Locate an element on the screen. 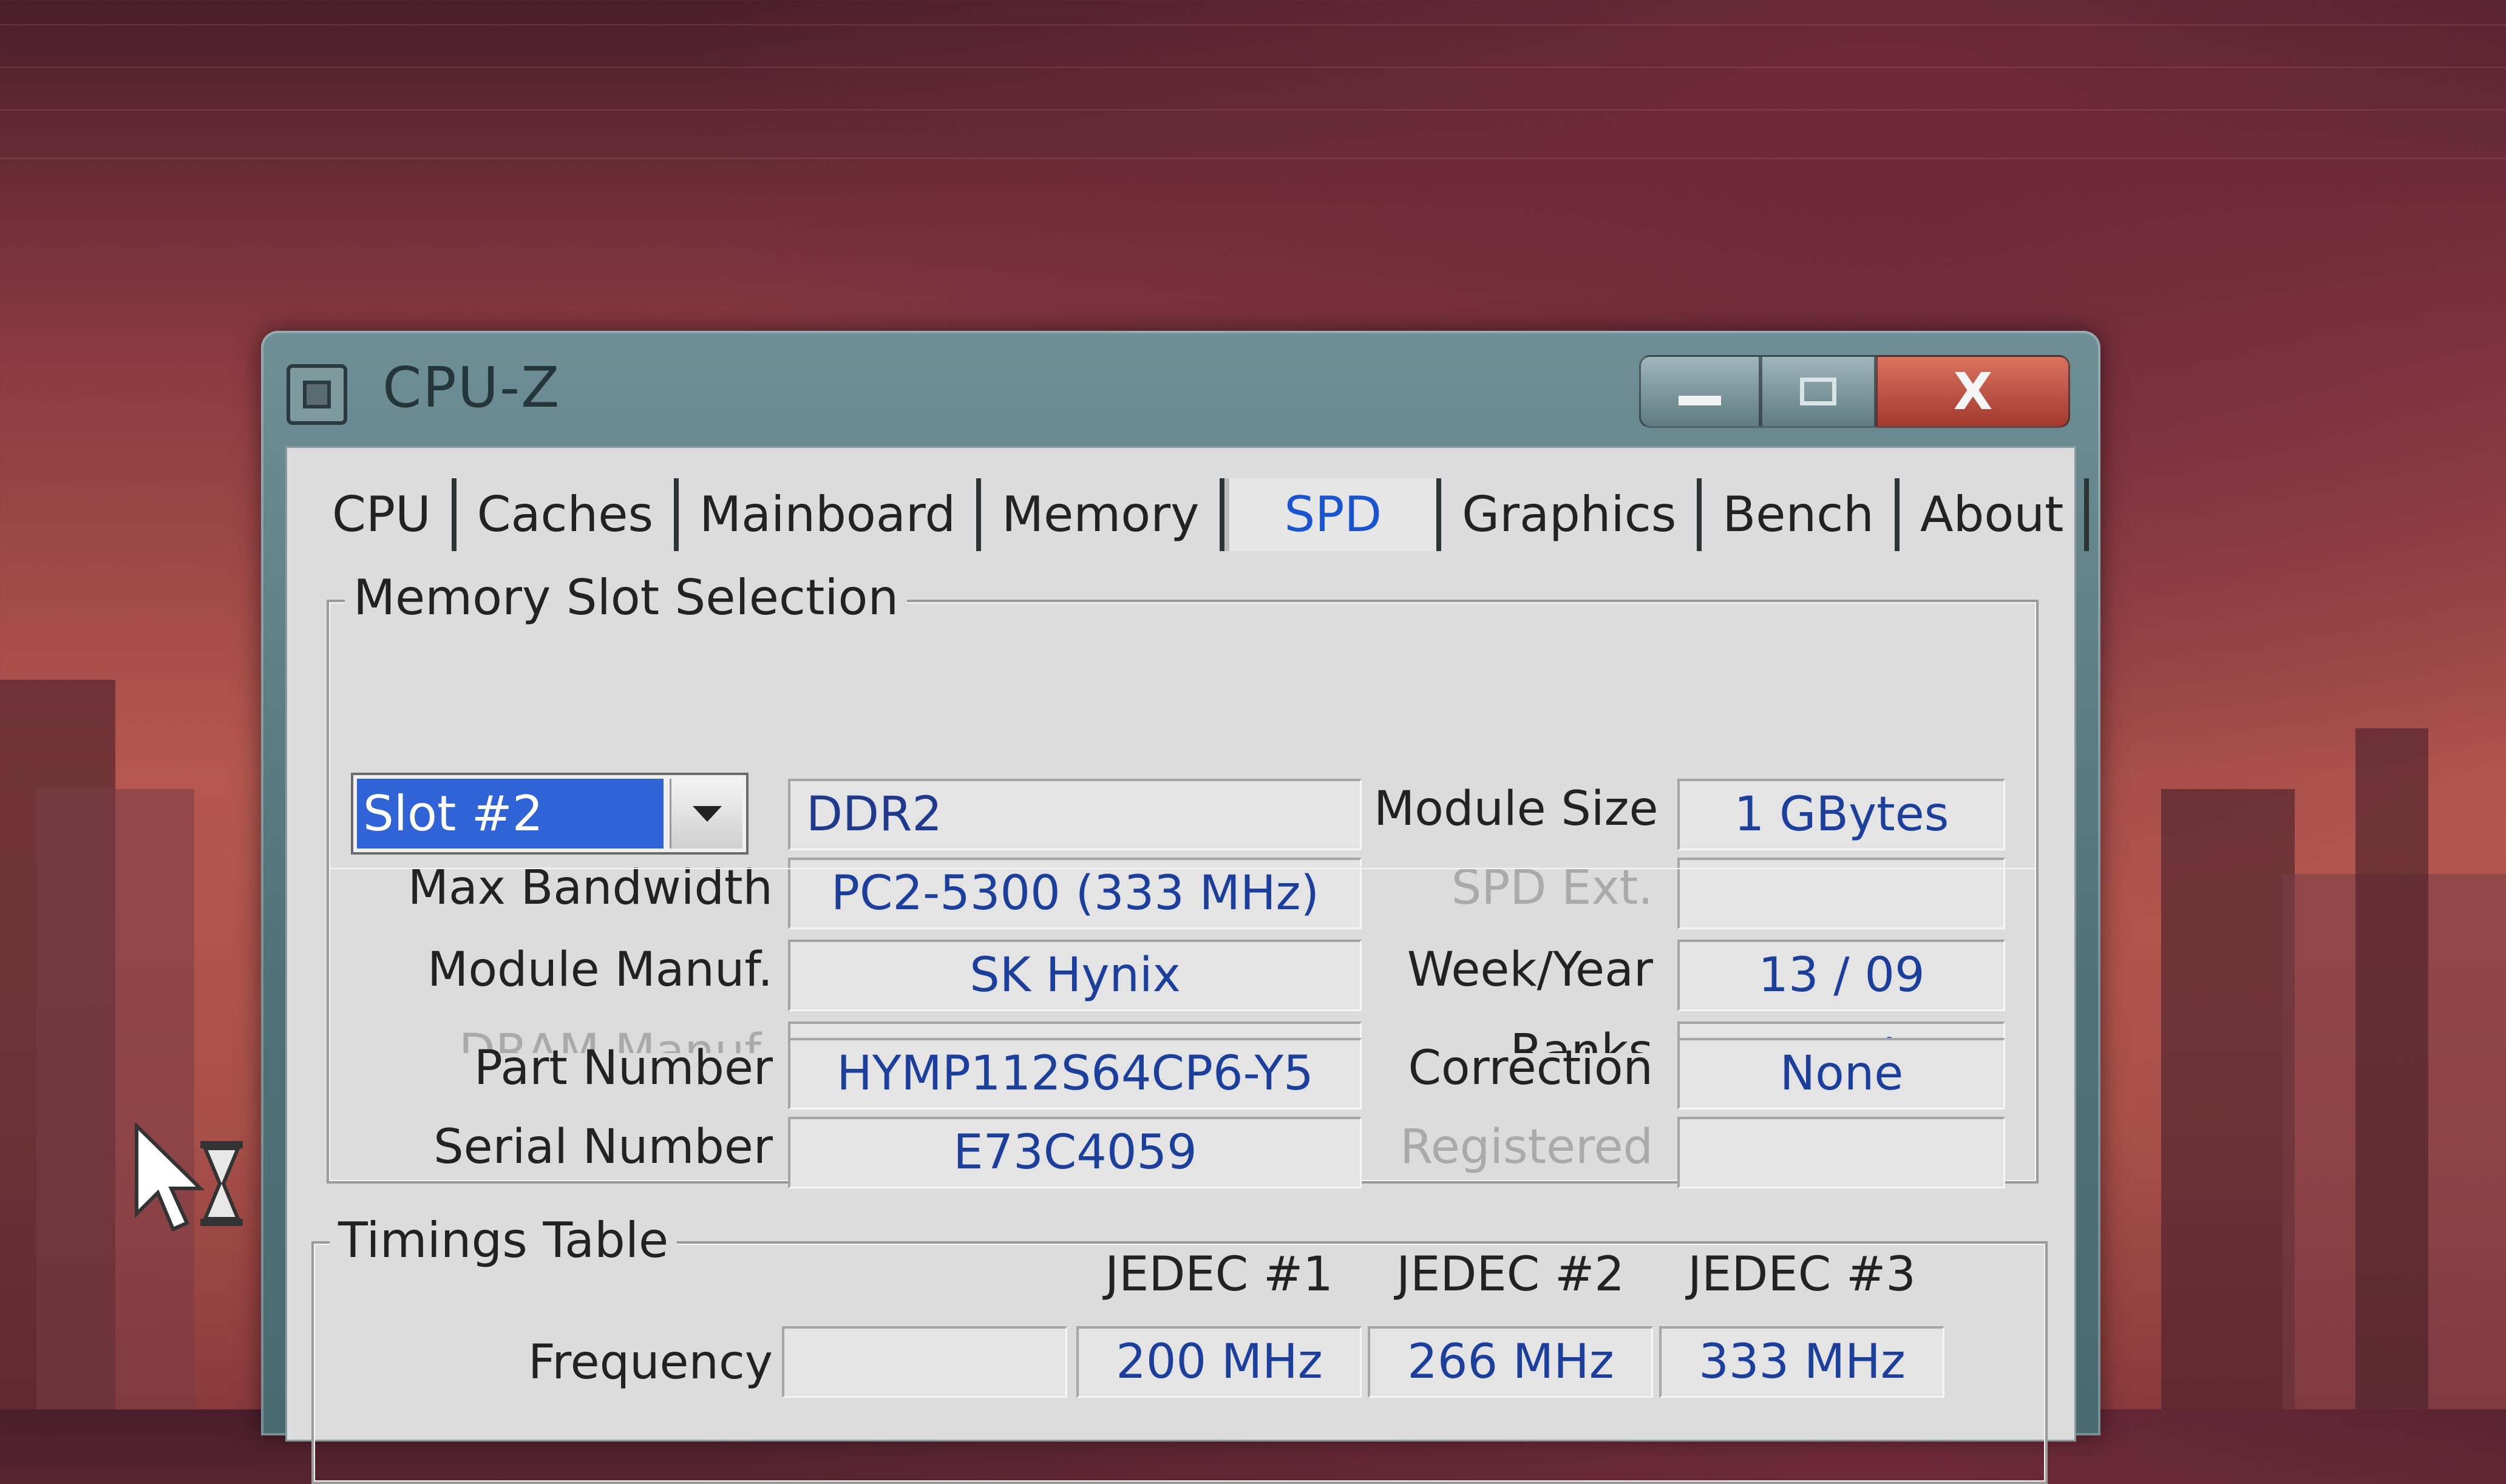 The image size is (2506, 1484). title-bar: CPU-Z X is located at coordinates (1180, 388).